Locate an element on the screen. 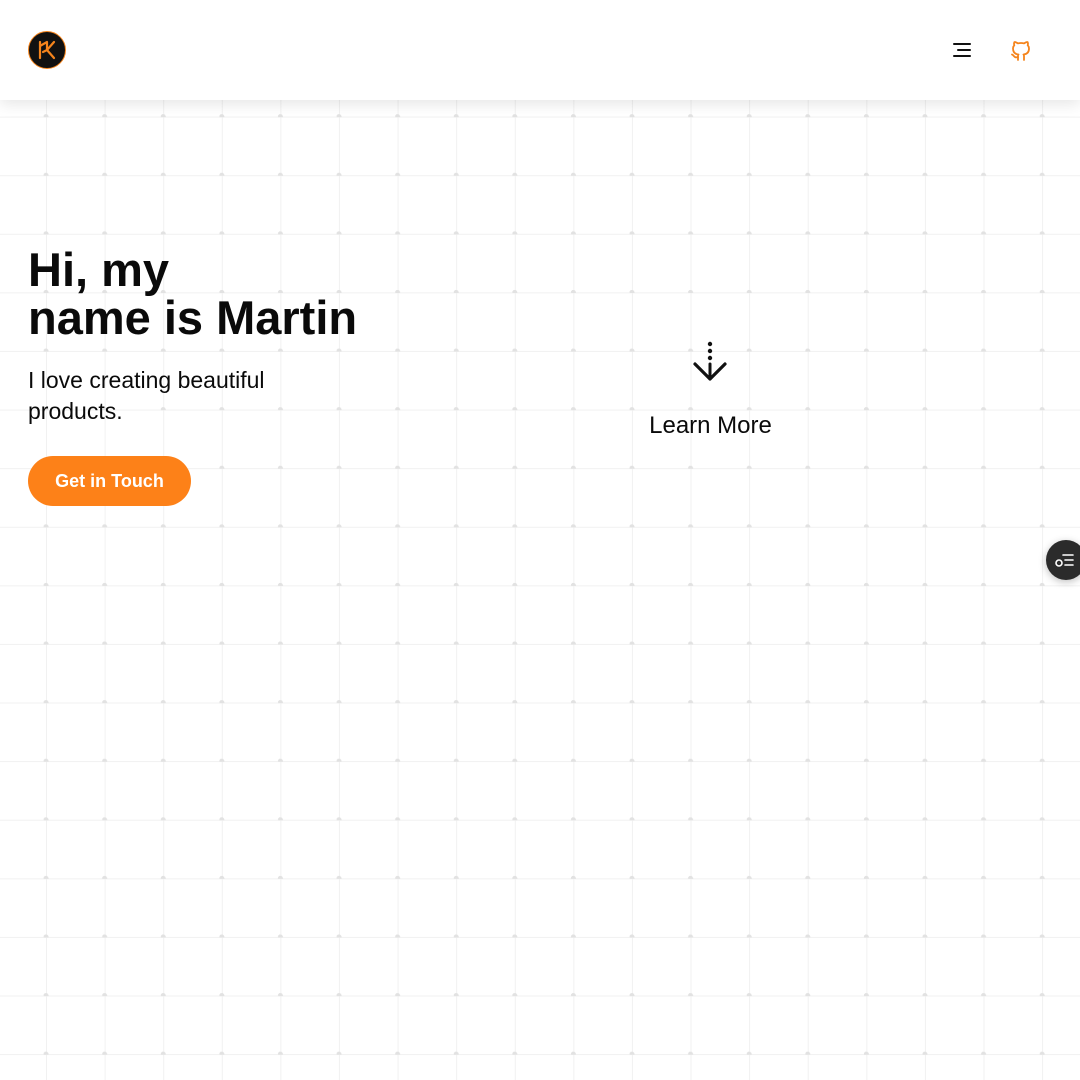  mk-logo-icon is located at coordinates (47, 50).